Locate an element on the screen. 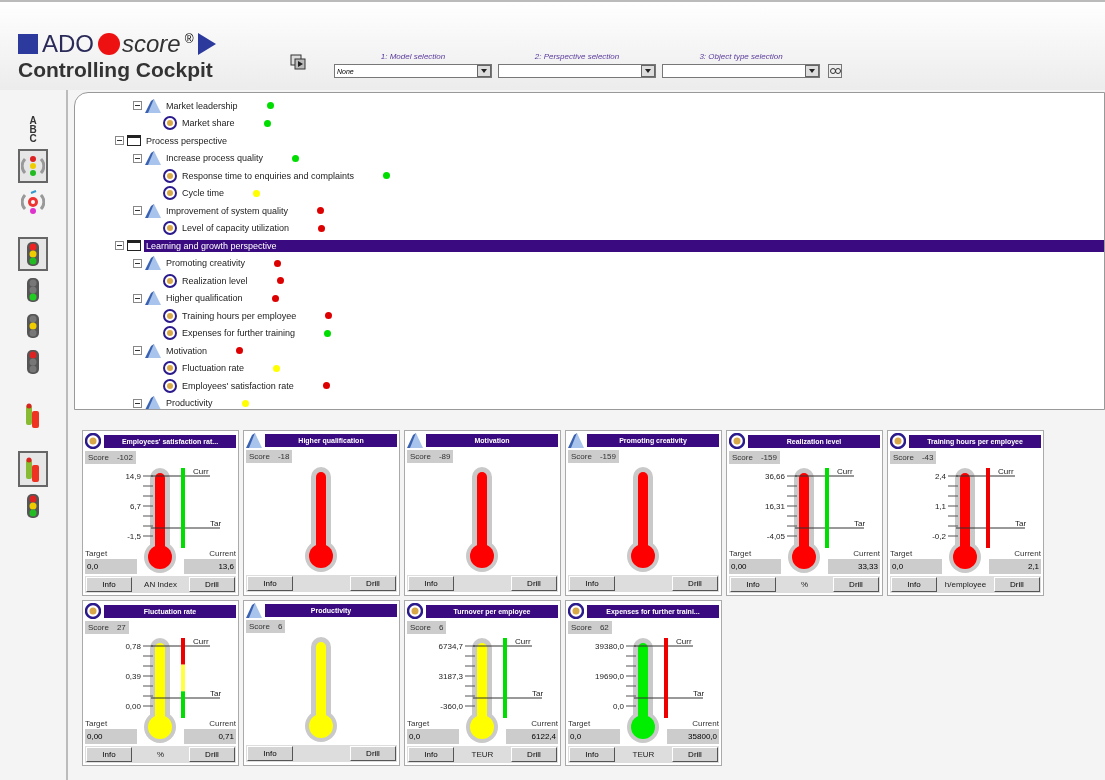  selector-label: 2: Perspective selection is located at coordinates (577, 56).